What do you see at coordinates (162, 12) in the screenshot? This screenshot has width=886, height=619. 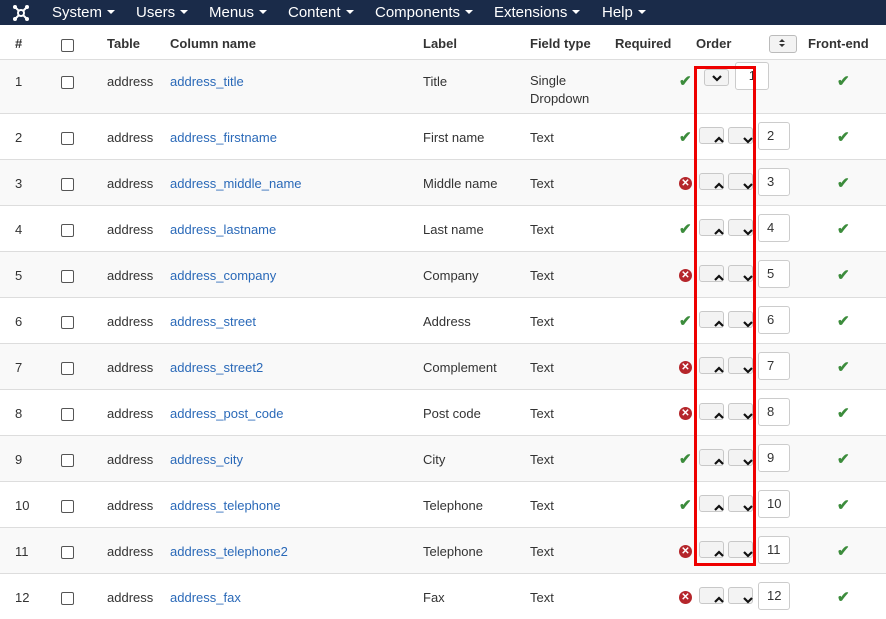 I see `menu-users: Users` at bounding box center [162, 12].